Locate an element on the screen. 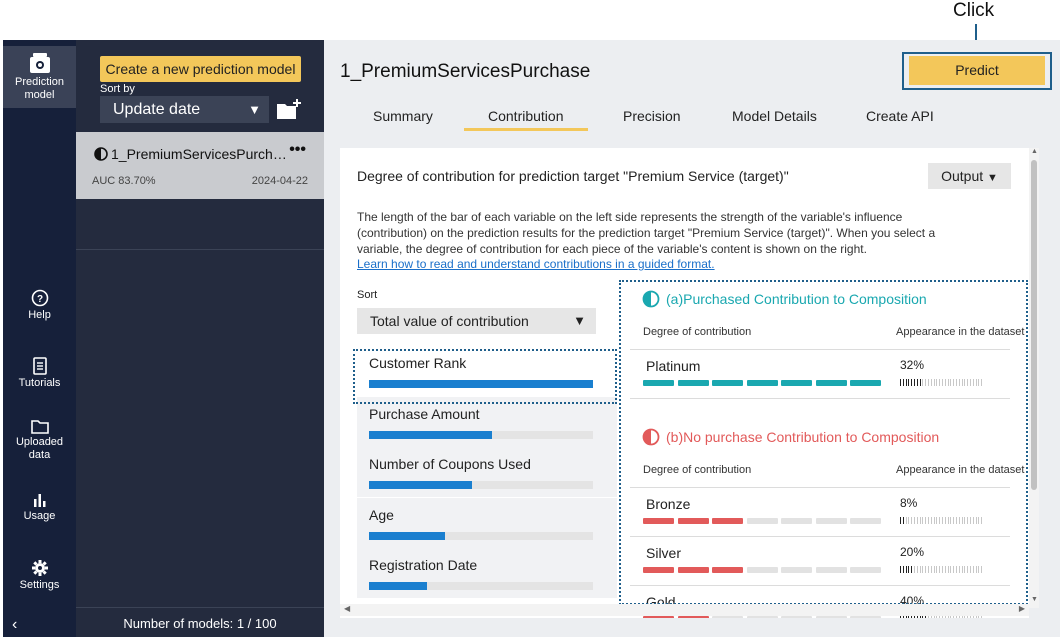  settings-icon is located at coordinates (39, 568).